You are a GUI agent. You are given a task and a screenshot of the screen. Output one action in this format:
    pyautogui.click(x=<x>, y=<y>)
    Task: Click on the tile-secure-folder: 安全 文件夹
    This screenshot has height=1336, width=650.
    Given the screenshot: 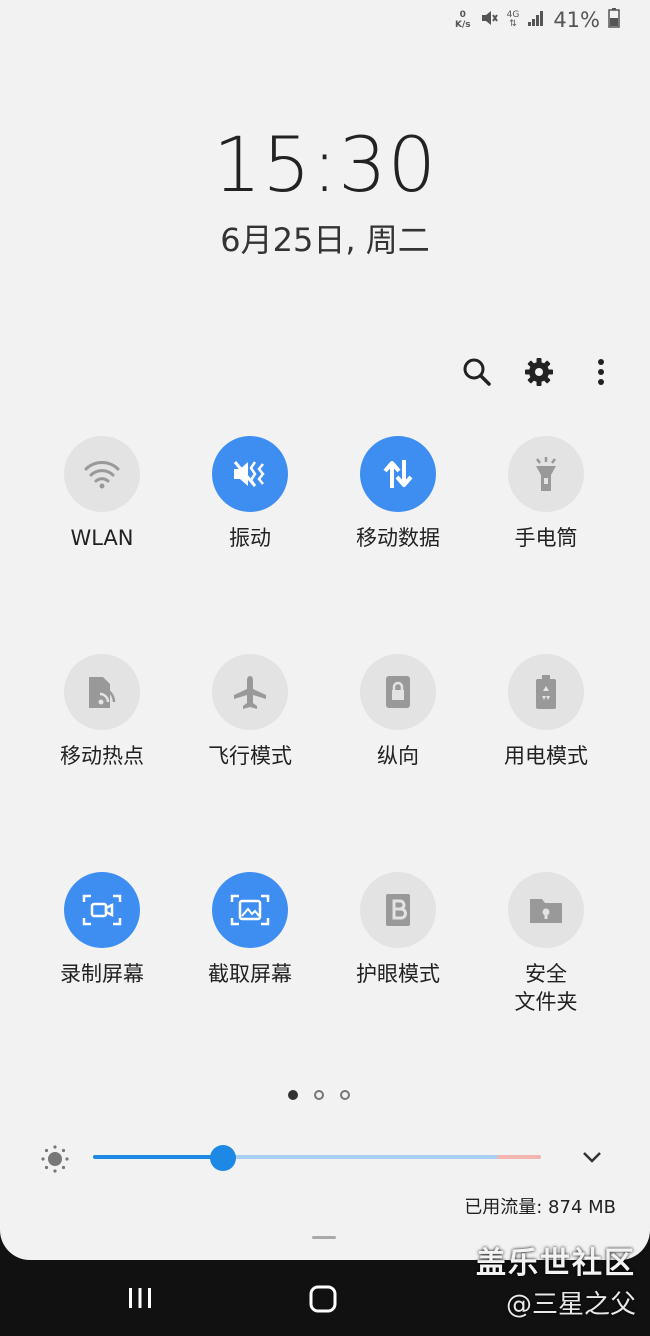 What is the action you would take?
    pyautogui.click(x=546, y=944)
    